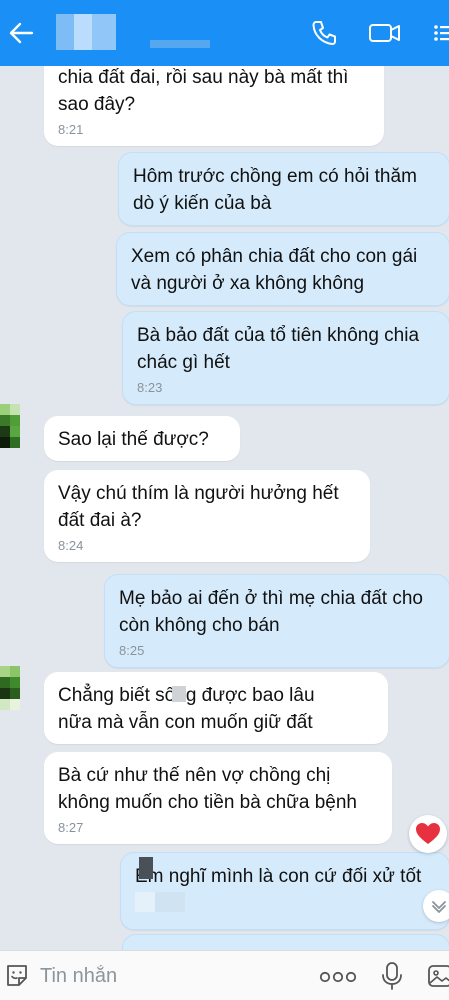 This screenshot has width=449, height=1000. I want to click on message-line: Bà bảo đất của tổ tiên không chia, so click(278, 335).